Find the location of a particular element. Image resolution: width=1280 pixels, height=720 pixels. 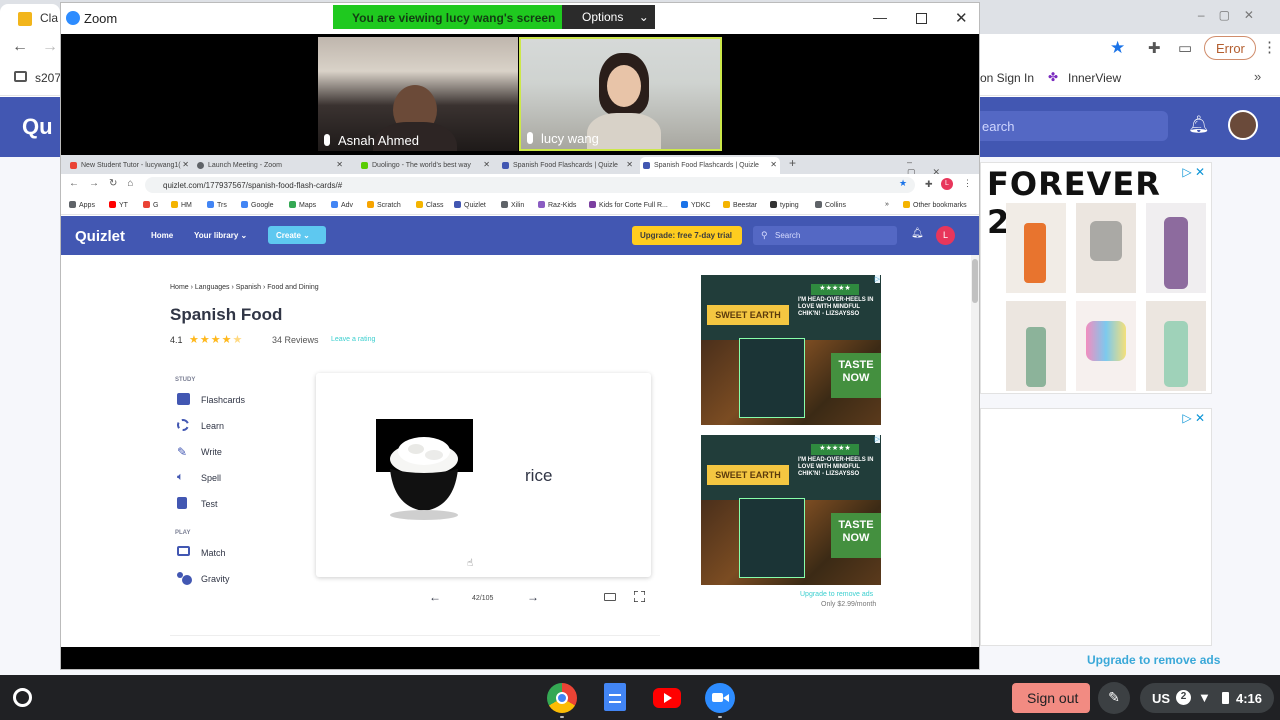

bookmark-beestar: Beestar is located at coordinates (740, 205).